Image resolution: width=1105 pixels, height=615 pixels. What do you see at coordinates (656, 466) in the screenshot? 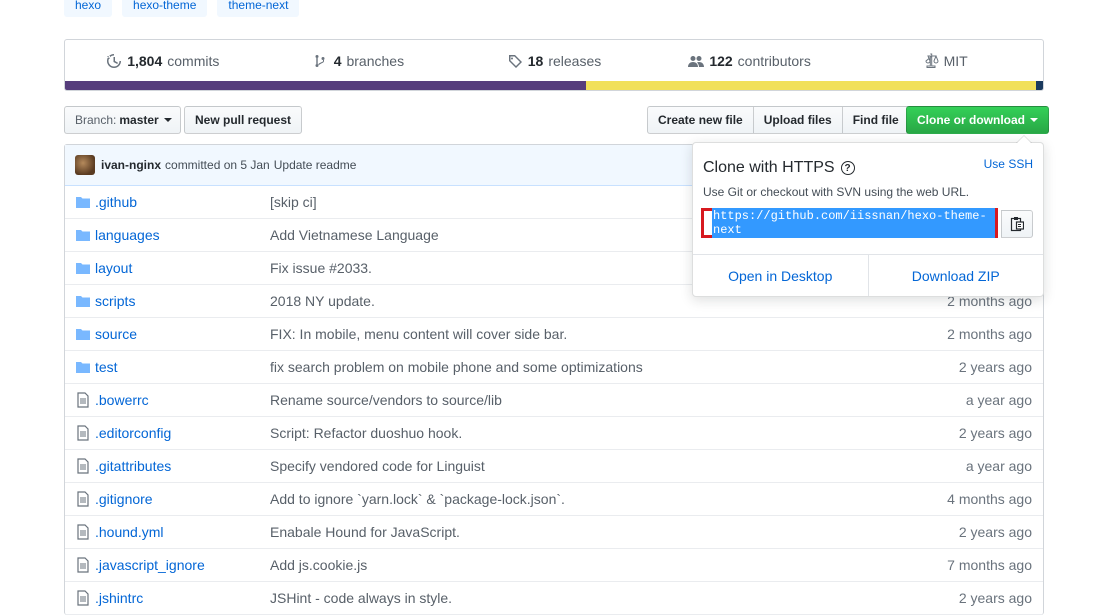
I see `file-commit-message: Specify vendored code for Linguist` at bounding box center [656, 466].